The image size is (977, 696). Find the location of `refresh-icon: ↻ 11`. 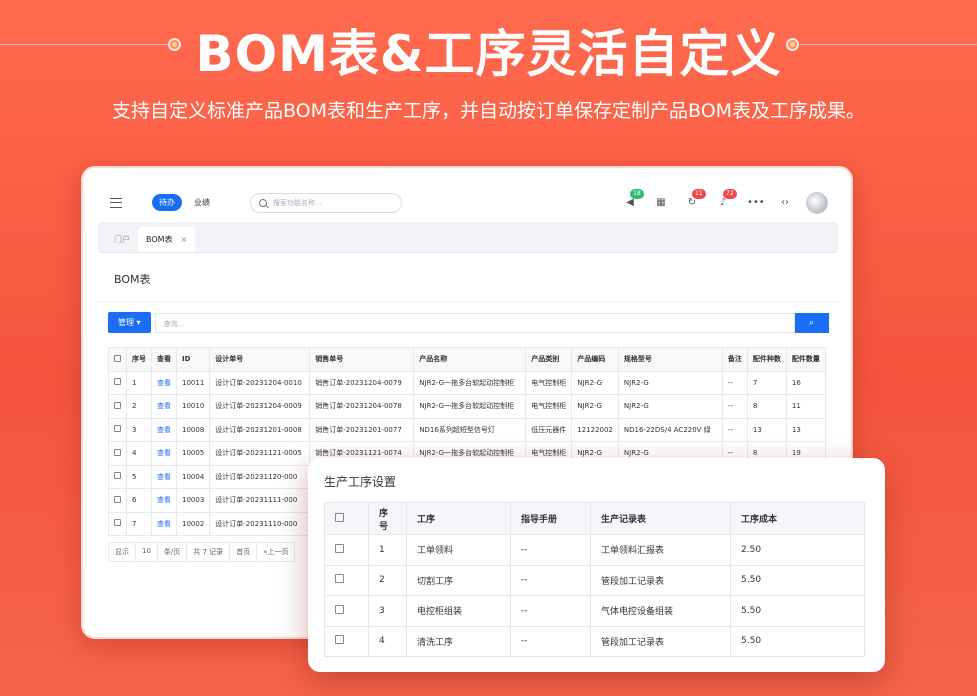

refresh-icon: ↻ 11 is located at coordinates (695, 199).